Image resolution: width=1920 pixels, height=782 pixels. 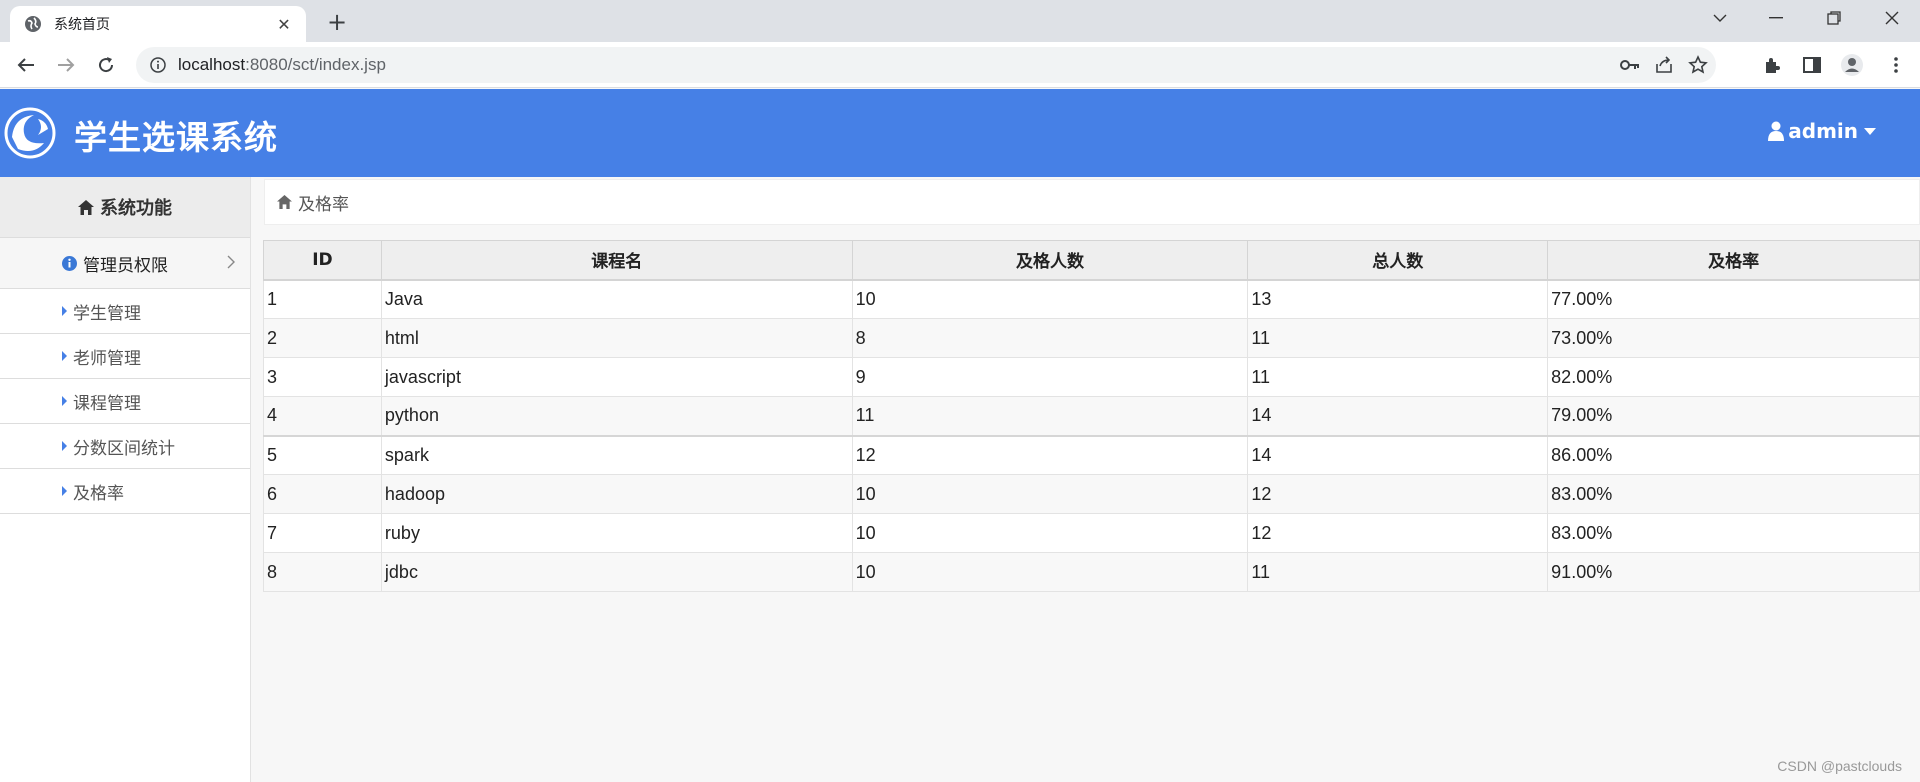 What do you see at coordinates (136, 208) in the screenshot?
I see `sidebar-heading-label: 系统功能` at bounding box center [136, 208].